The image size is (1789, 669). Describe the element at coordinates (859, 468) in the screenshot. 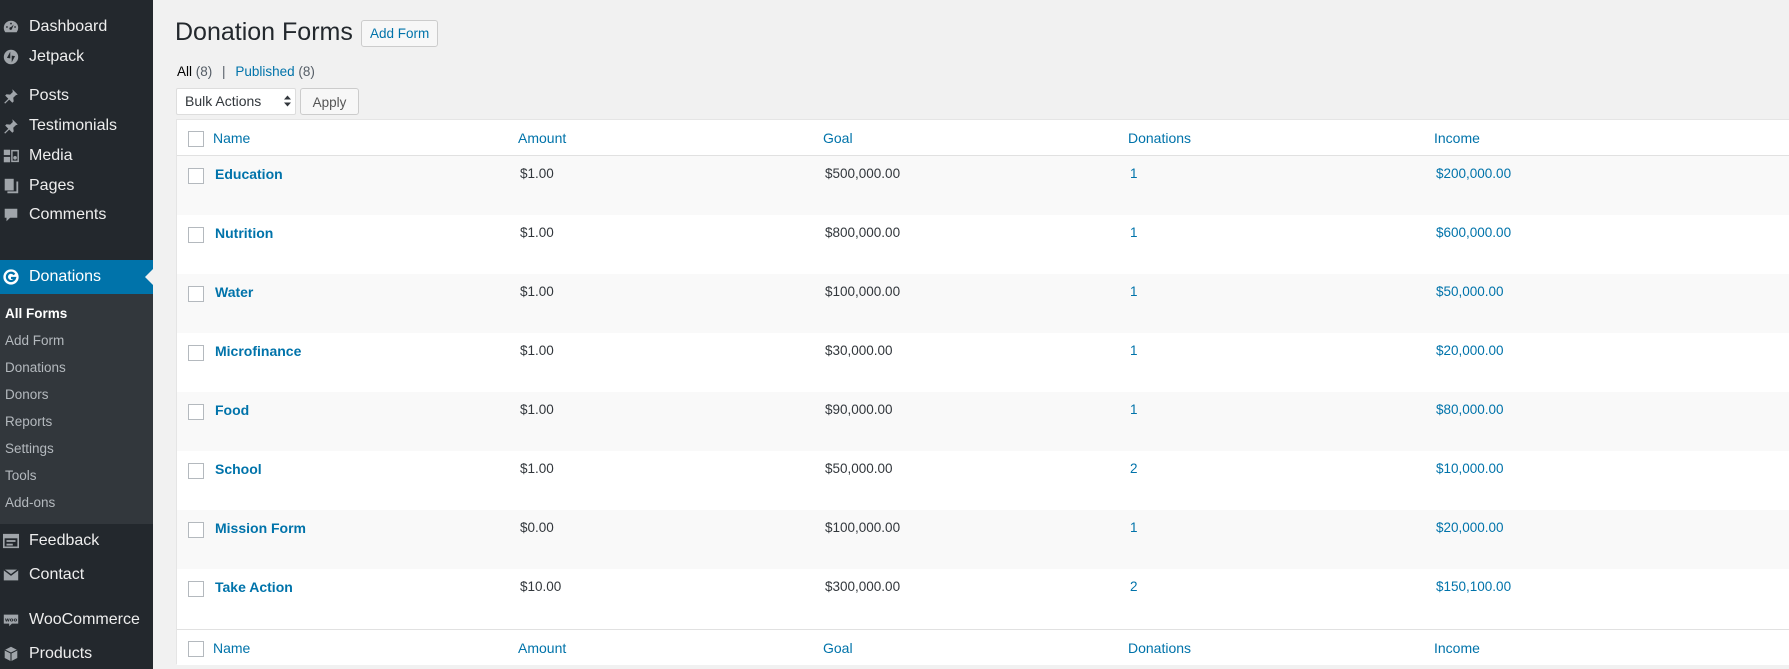

I see `goal-cell: $50,000.00` at that location.